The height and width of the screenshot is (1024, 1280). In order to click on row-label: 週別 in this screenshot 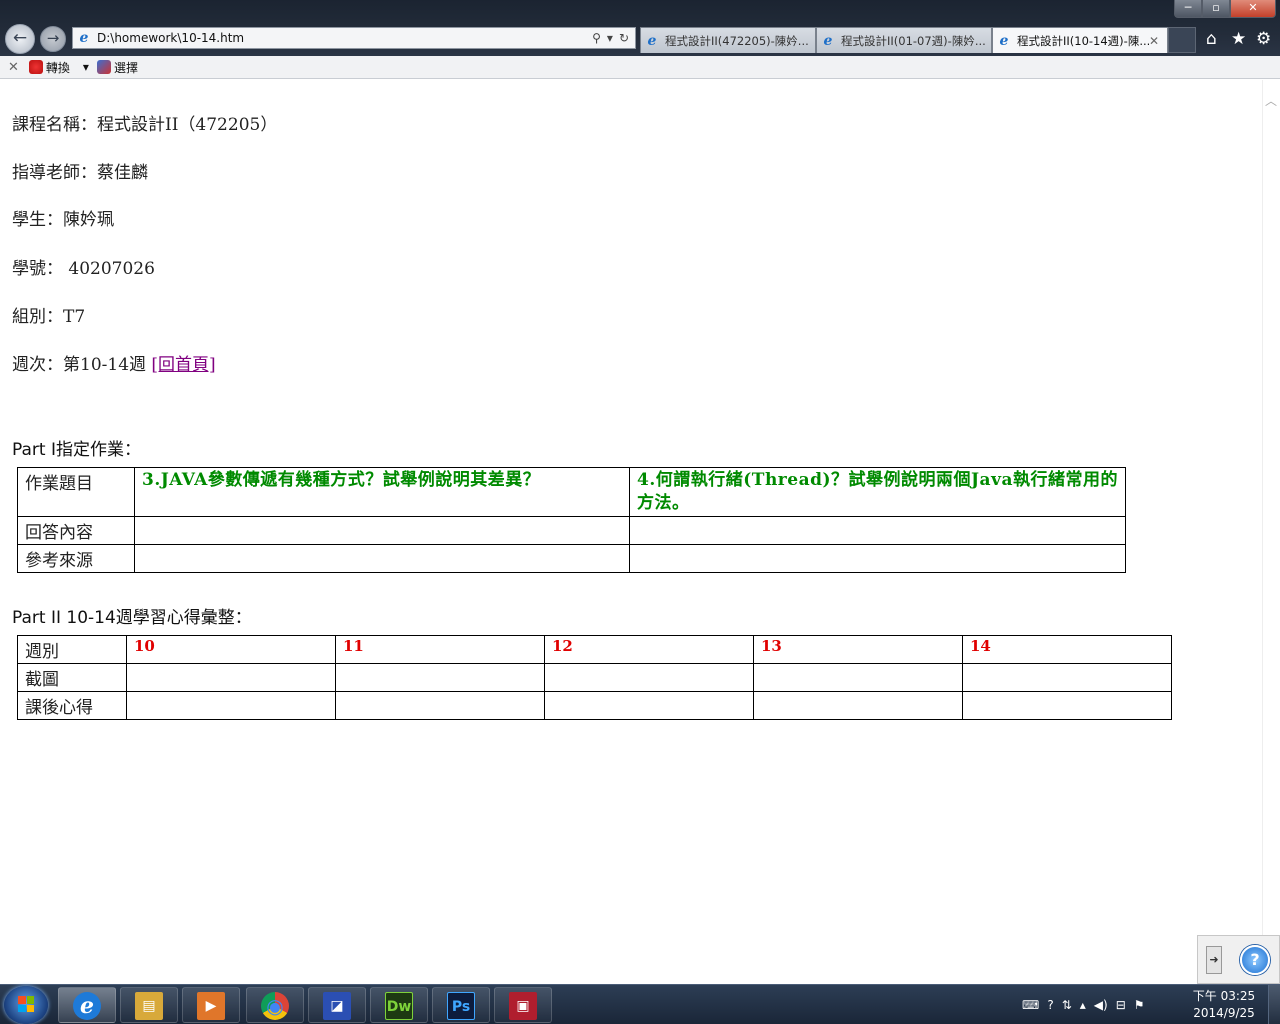, I will do `click(72, 649)`.